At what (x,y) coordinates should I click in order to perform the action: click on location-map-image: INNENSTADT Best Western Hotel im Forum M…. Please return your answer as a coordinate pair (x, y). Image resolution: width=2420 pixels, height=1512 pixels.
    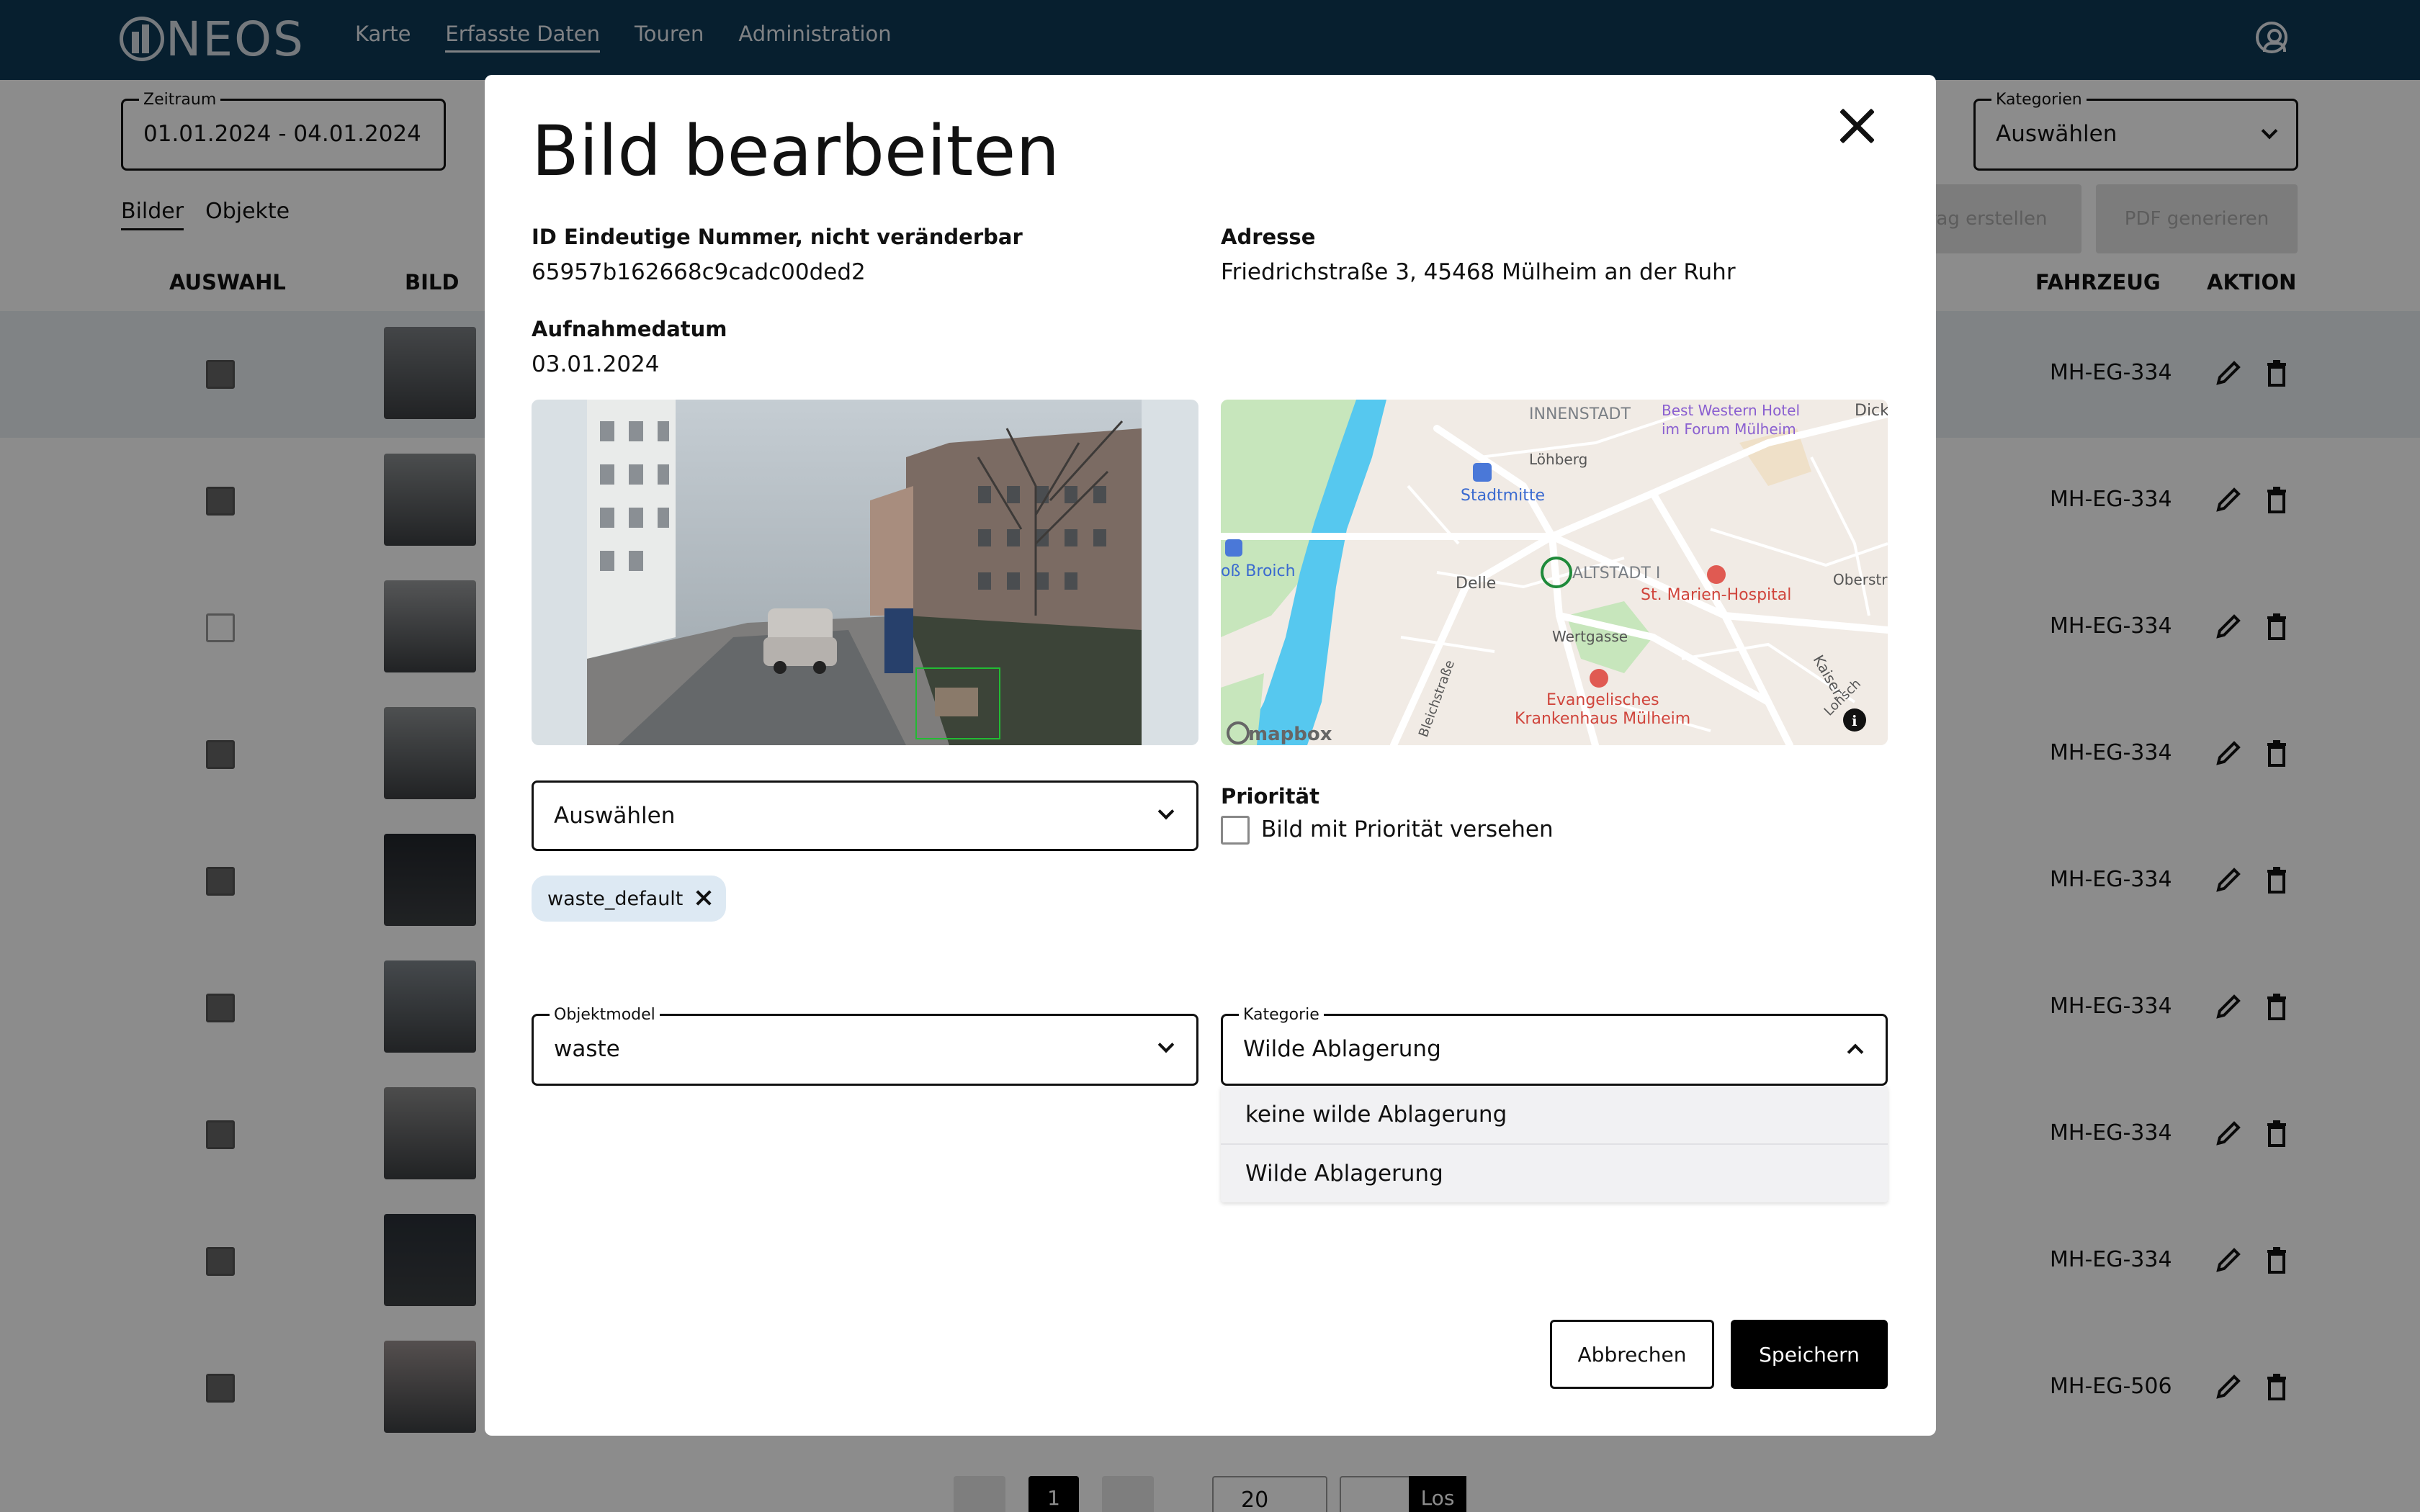
    Looking at the image, I should click on (1554, 572).